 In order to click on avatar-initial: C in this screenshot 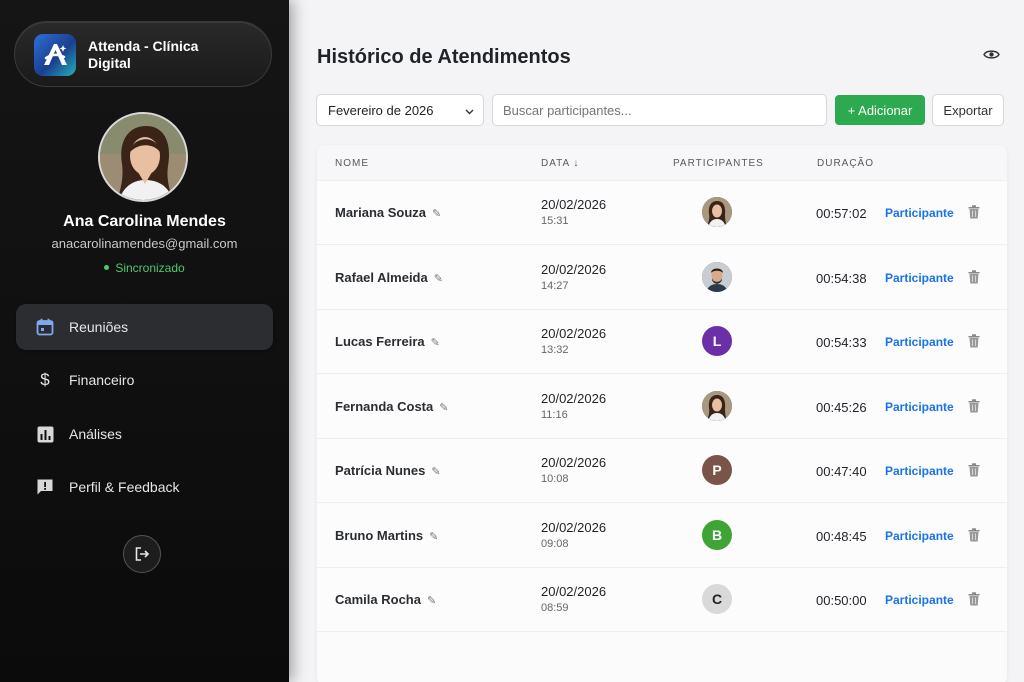, I will do `click(717, 599)`.